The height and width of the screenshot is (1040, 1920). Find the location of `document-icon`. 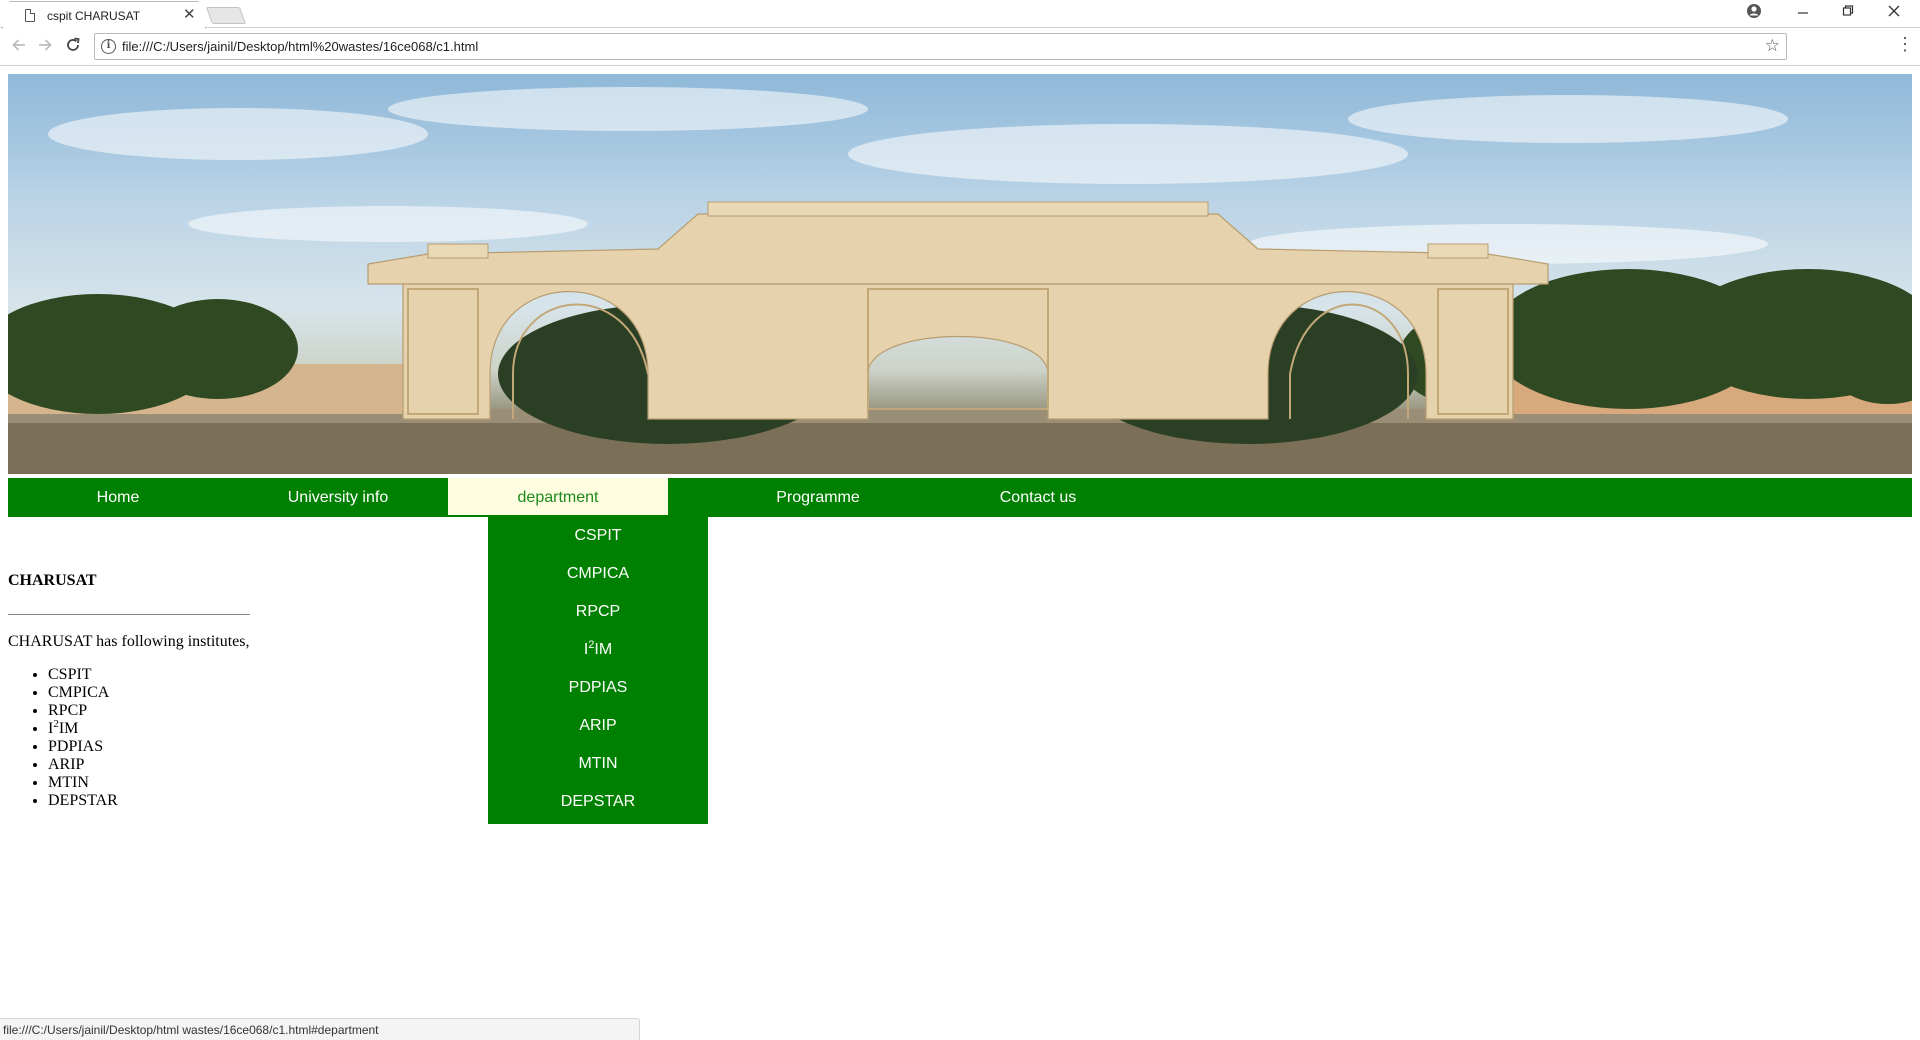

document-icon is located at coordinates (30, 15).